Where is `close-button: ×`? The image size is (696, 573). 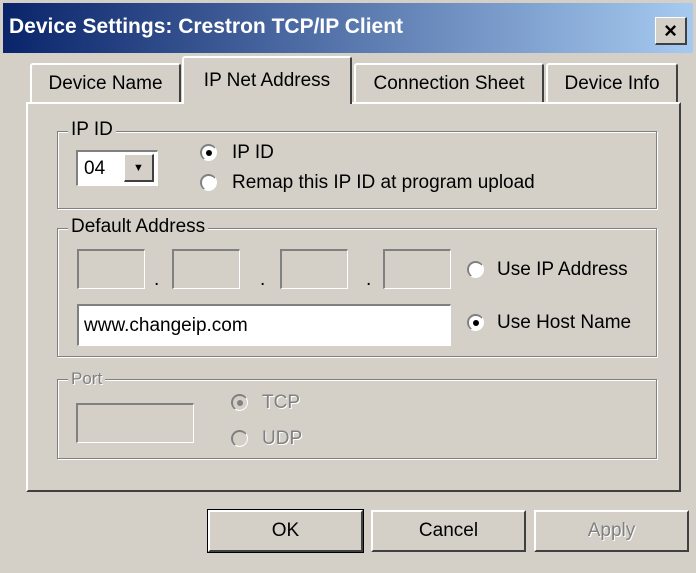
close-button: × is located at coordinates (671, 31).